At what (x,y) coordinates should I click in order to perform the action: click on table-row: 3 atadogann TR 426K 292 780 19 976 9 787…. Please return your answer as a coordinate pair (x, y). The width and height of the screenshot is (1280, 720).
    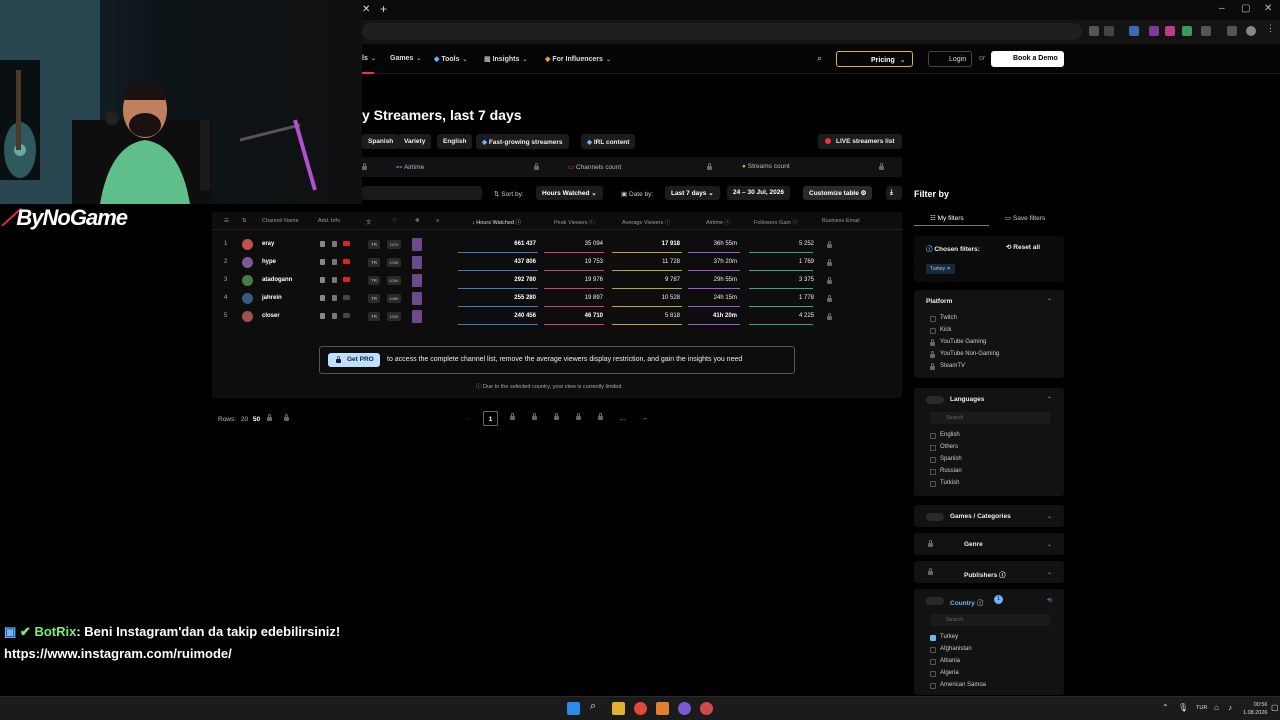
    Looking at the image, I should click on (557, 281).